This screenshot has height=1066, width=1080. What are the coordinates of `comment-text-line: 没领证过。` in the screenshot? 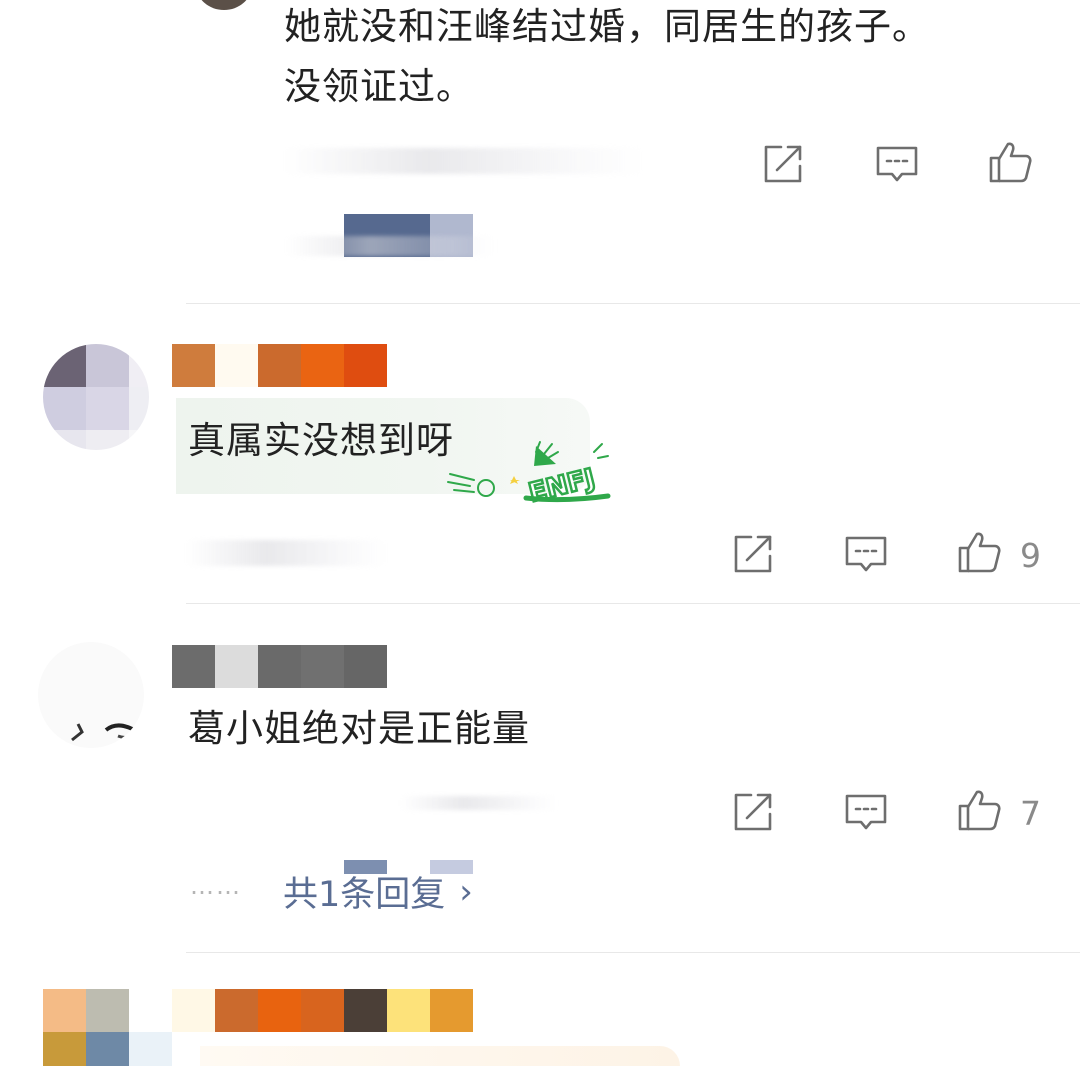 It's located at (379, 86).